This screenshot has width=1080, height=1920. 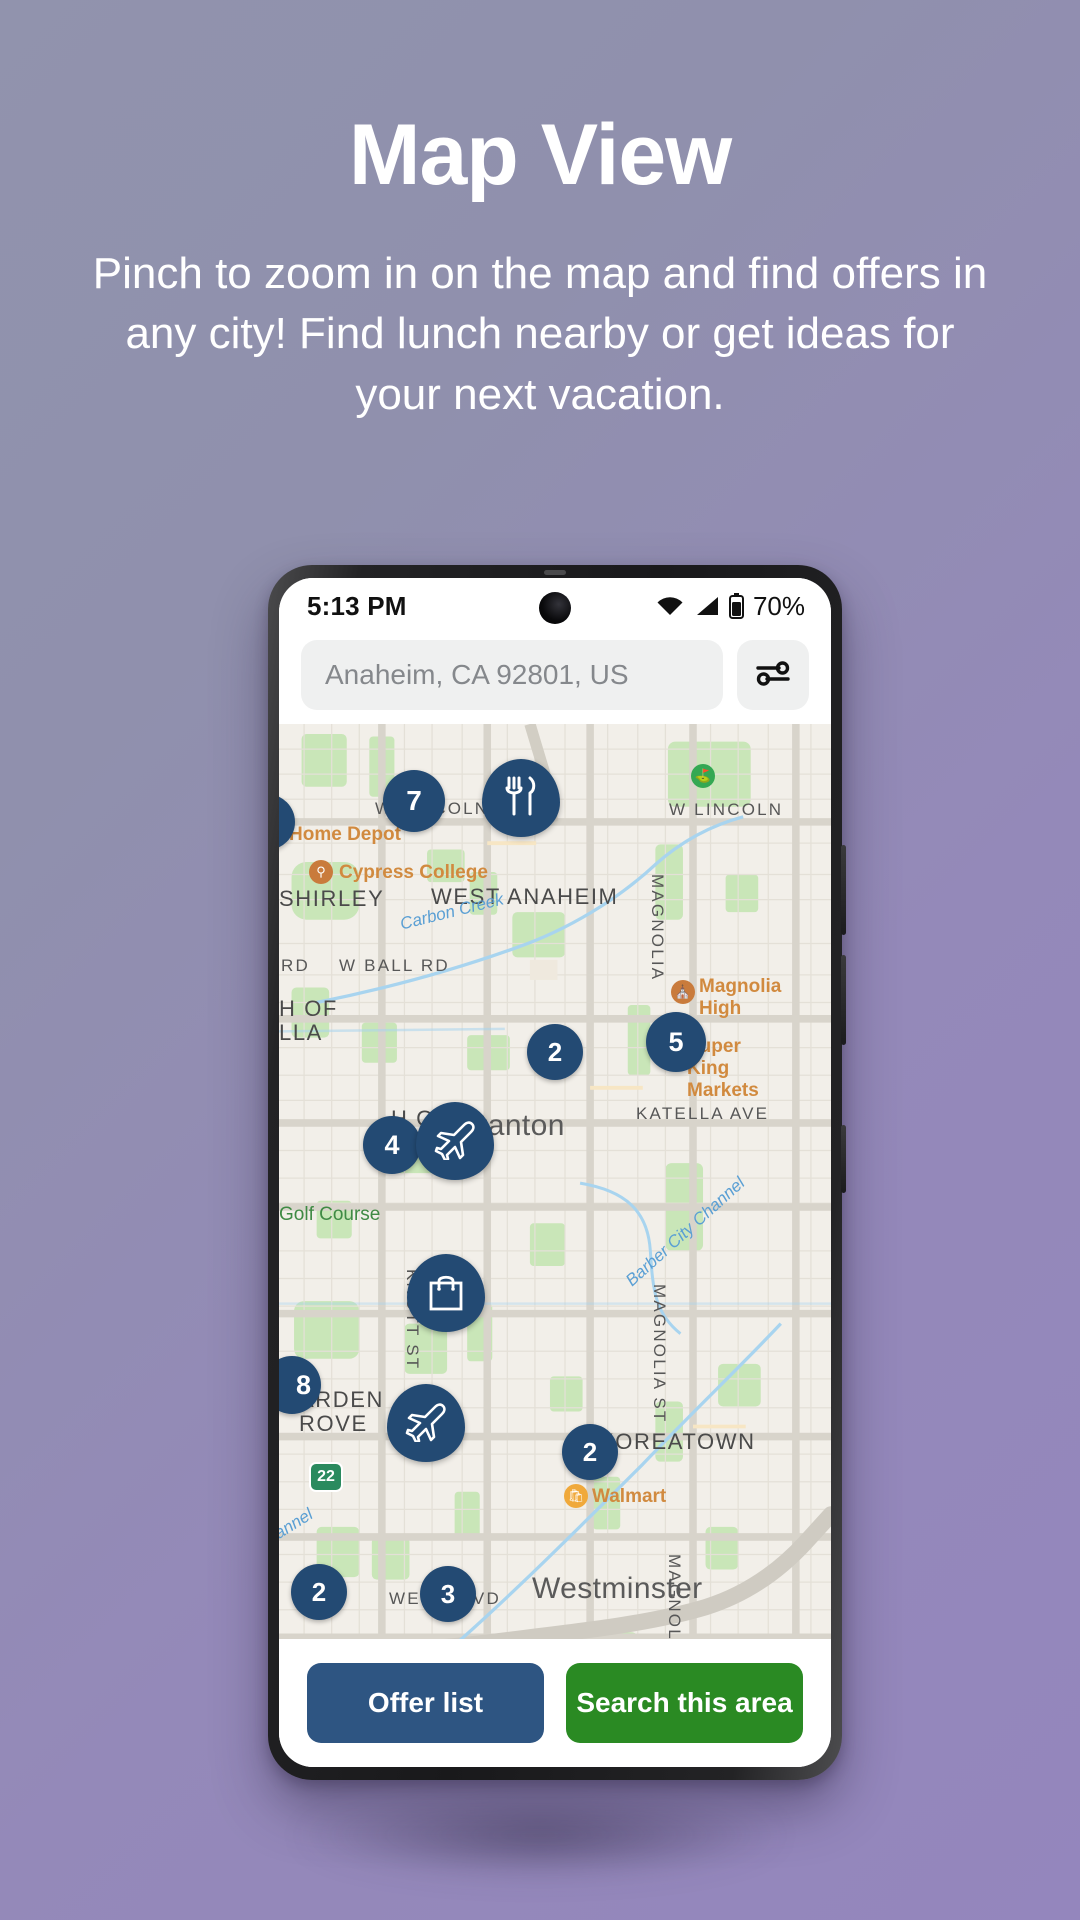 I want to click on status-time: 5:13 PM, so click(x=357, y=605).